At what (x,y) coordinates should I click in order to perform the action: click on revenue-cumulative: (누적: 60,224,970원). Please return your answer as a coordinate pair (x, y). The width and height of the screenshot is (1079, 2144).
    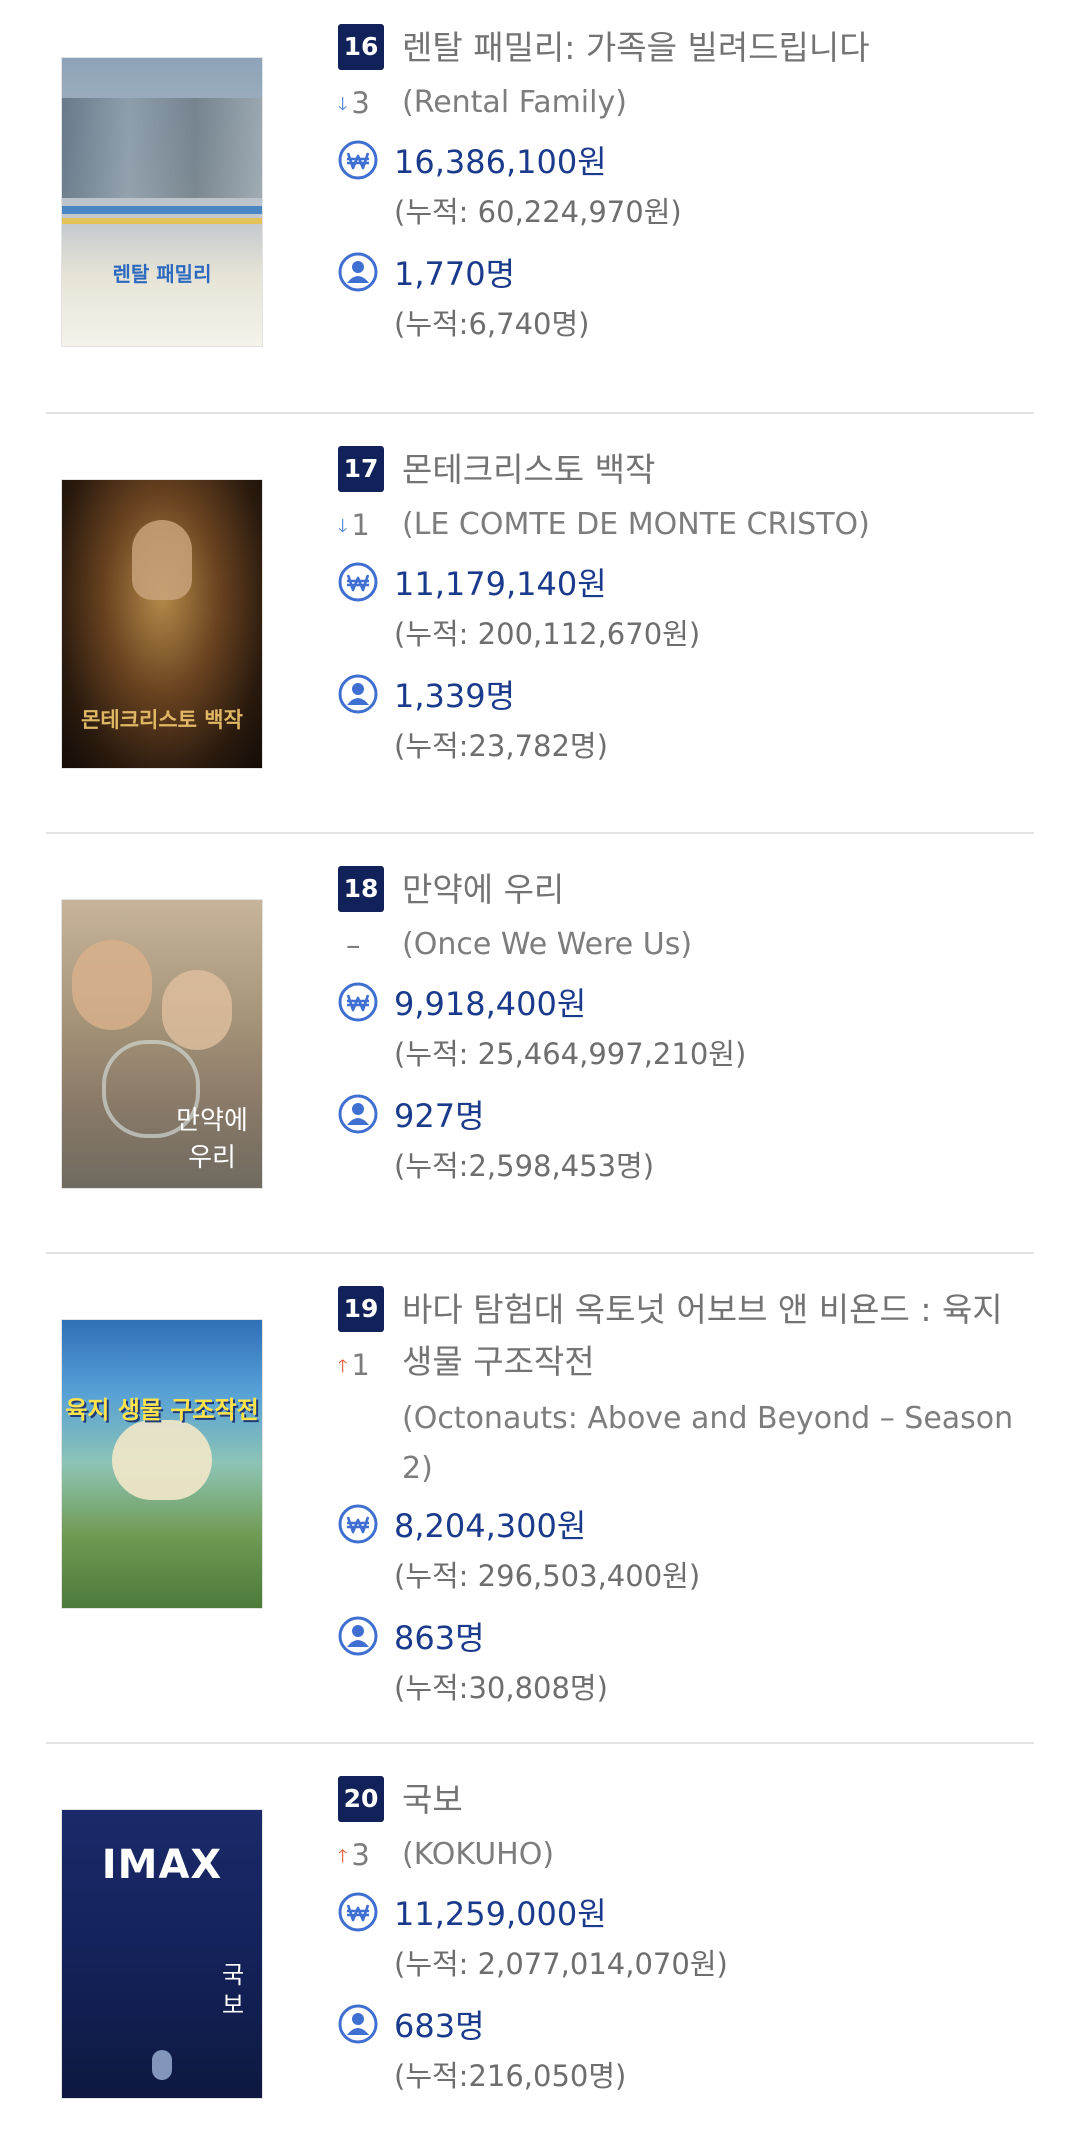
    Looking at the image, I should click on (538, 212).